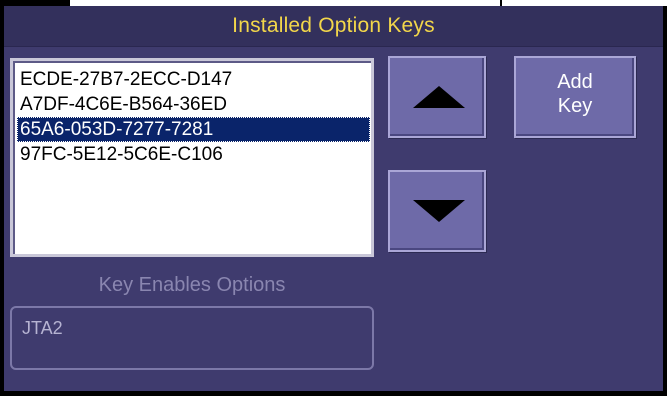 This screenshot has height=396, width=667. I want to click on add-key-label: Add Key, so click(575, 94).